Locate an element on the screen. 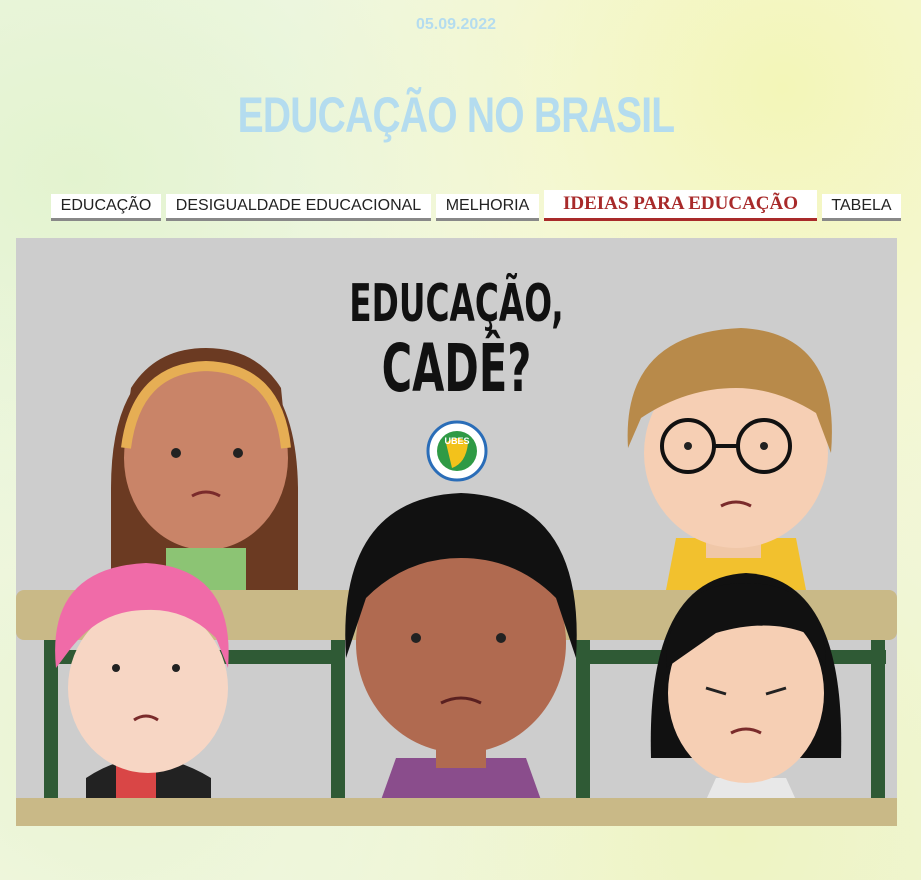  banner-headline-line2: CADÊ? is located at coordinates (456, 368).